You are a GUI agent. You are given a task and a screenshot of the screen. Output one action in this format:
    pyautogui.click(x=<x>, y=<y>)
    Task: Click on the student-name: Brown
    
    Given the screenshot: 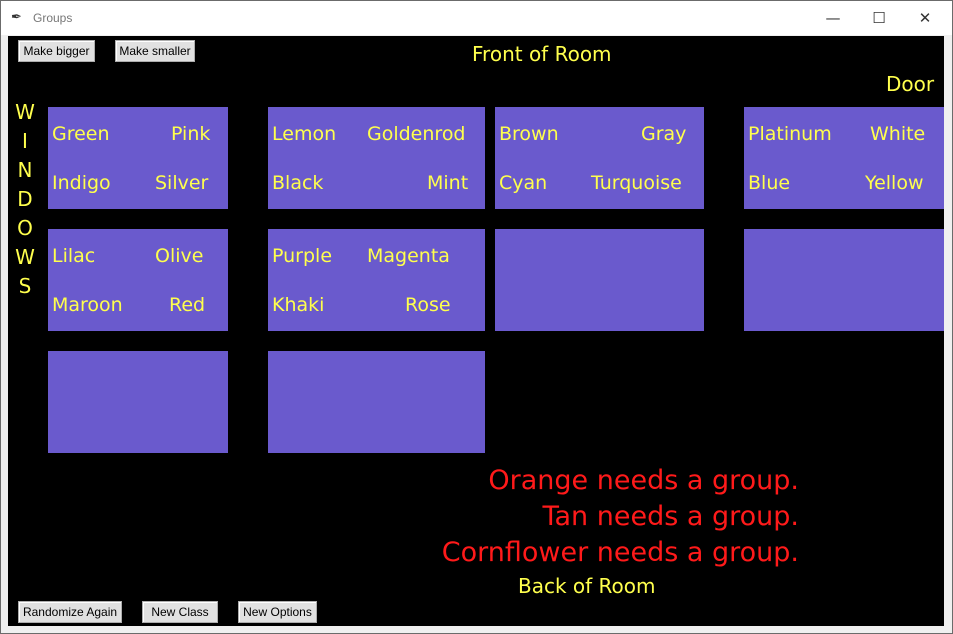 What is the action you would take?
    pyautogui.click(x=529, y=134)
    